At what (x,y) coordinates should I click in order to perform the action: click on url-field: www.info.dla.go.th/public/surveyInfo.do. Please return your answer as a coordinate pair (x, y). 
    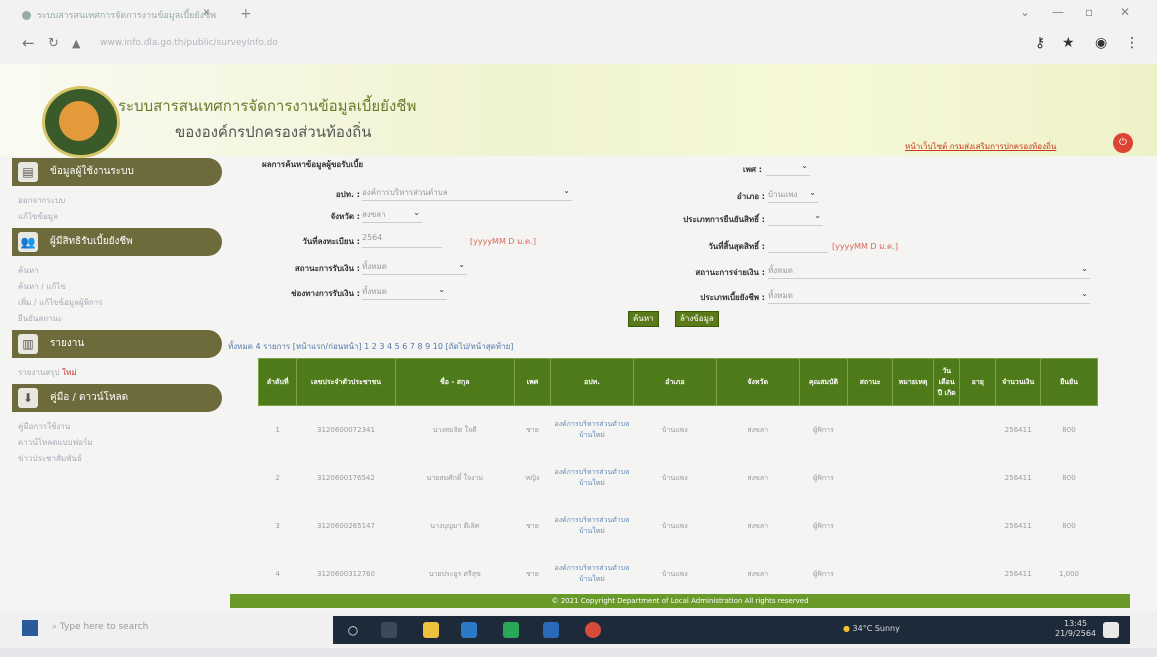
    Looking at the image, I should click on (360, 43).